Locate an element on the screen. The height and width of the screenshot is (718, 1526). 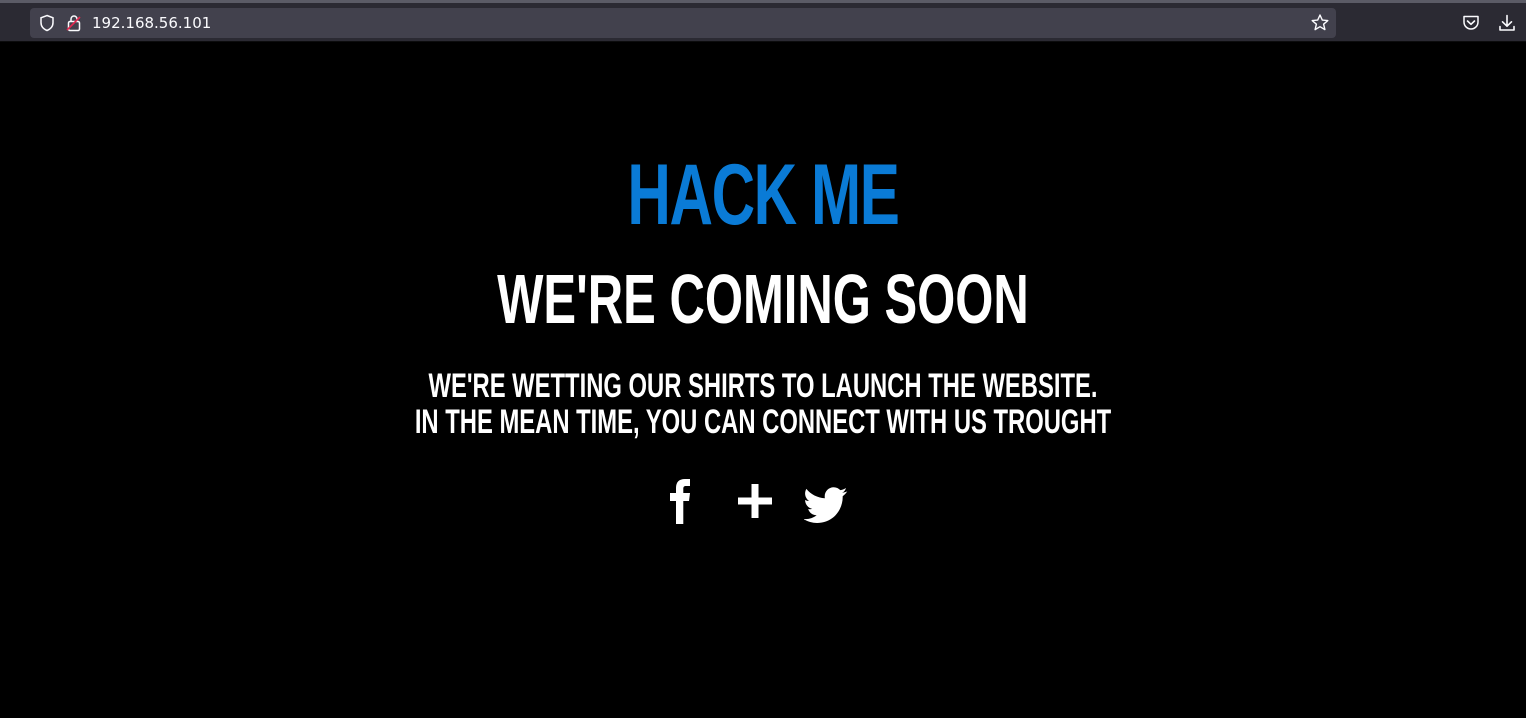
bookmark-star-icon is located at coordinates (1320, 23).